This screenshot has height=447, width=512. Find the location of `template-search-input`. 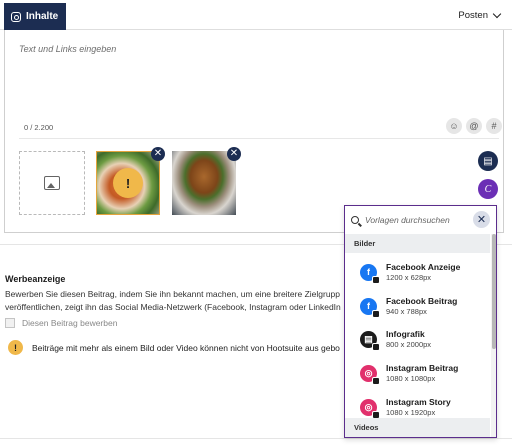

template-search-input is located at coordinates (415, 219).